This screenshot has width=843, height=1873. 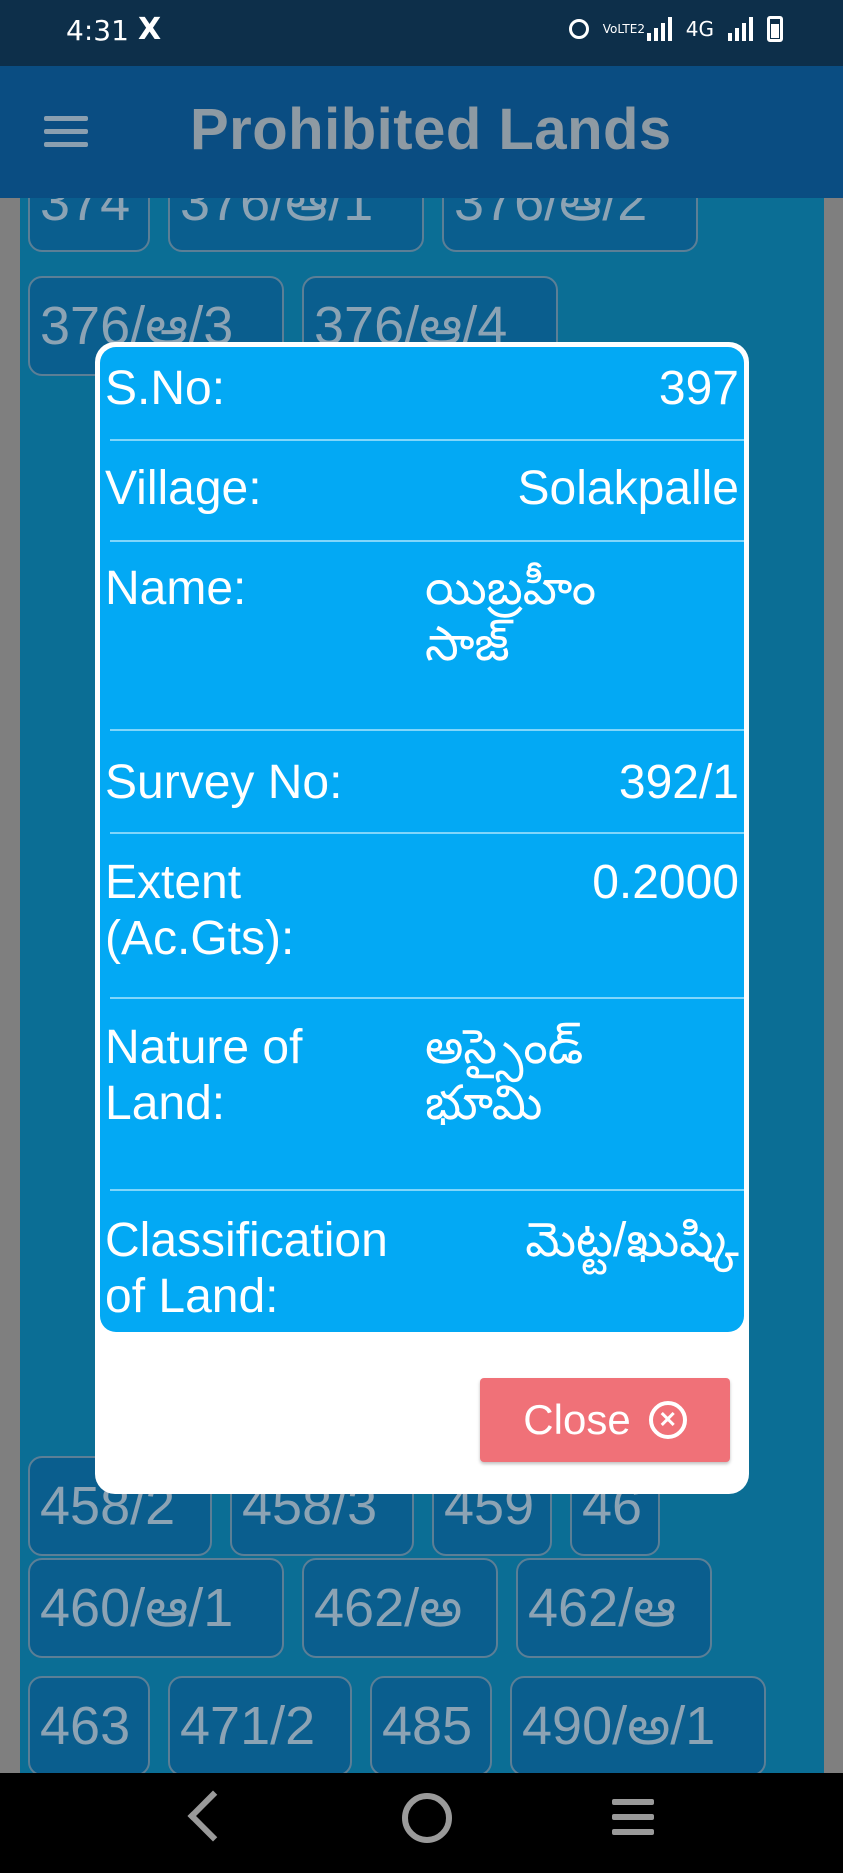 What do you see at coordinates (260, 1724) in the screenshot?
I see `survey-chip: 471/2` at bounding box center [260, 1724].